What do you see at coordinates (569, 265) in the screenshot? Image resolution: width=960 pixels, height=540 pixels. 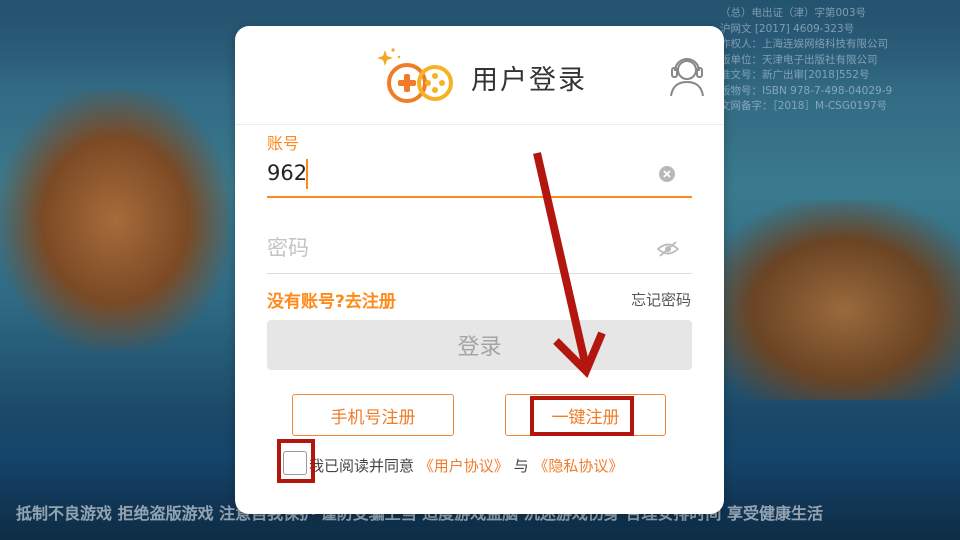 I see `annotation-arrow-icon` at bounding box center [569, 265].